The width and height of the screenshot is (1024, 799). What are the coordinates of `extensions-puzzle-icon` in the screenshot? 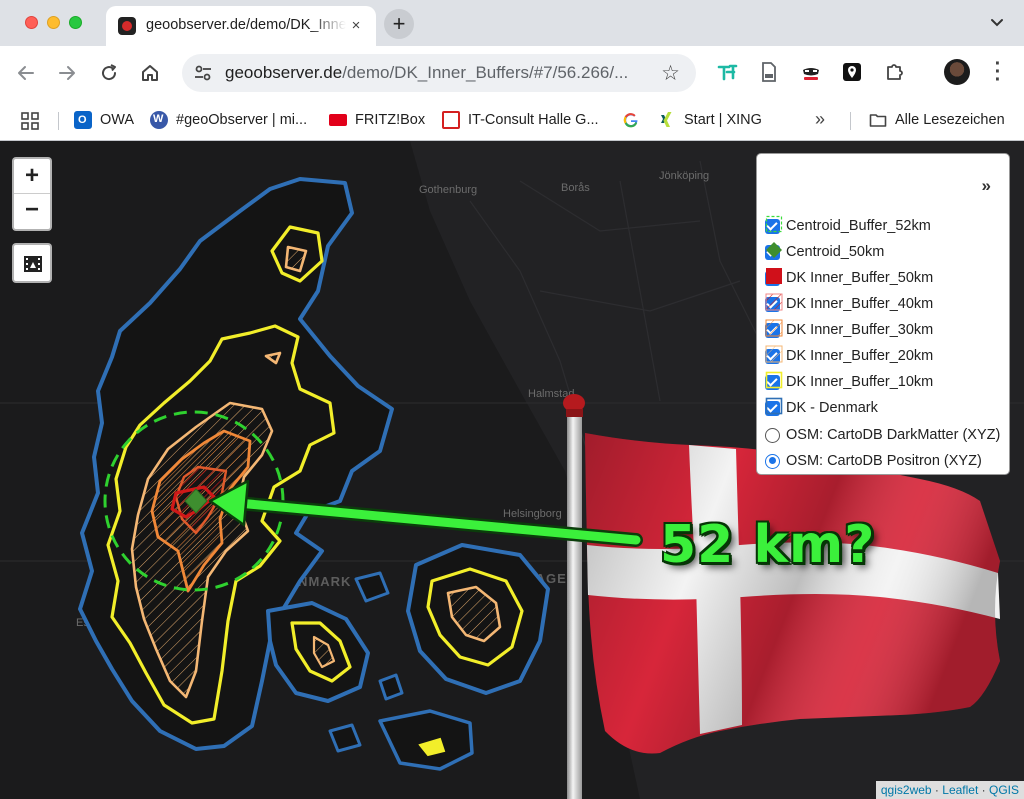 It's located at (894, 72).